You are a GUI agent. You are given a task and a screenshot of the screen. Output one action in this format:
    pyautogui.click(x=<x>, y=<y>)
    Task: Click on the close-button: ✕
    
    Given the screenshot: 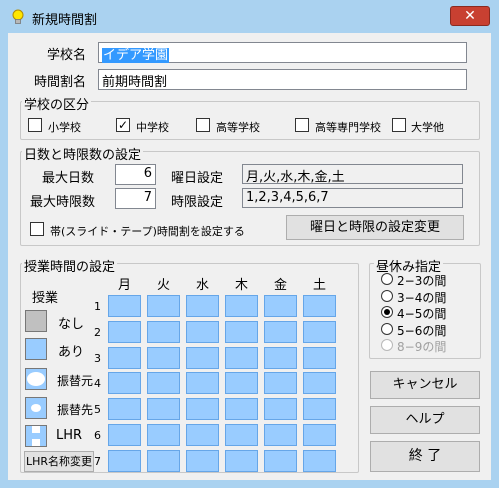 What is the action you would take?
    pyautogui.click(x=470, y=16)
    